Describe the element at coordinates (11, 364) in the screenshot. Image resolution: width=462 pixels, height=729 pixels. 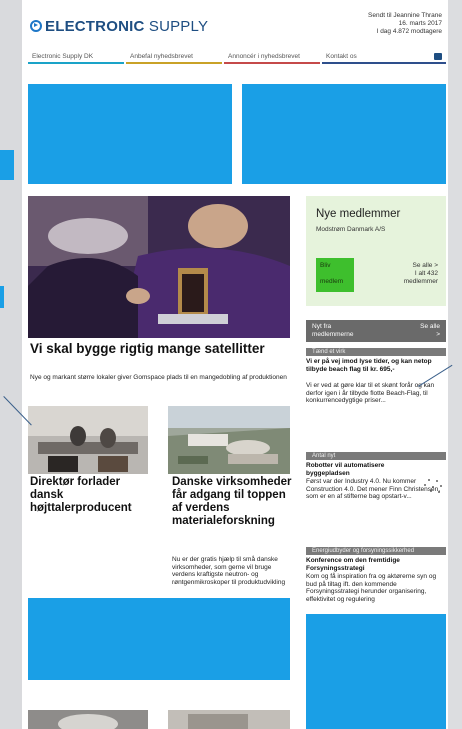
I see `background-left` at that location.